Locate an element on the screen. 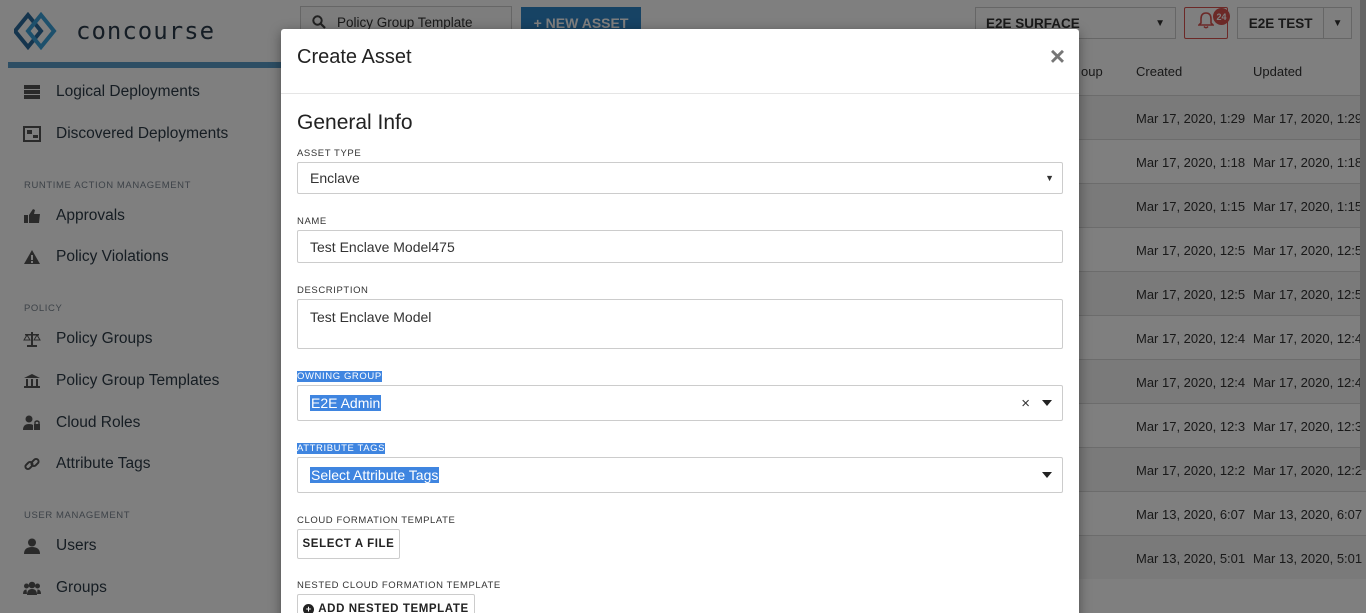  add-nested-template-label: ADD NESTED TEMPLATE is located at coordinates (393, 608).